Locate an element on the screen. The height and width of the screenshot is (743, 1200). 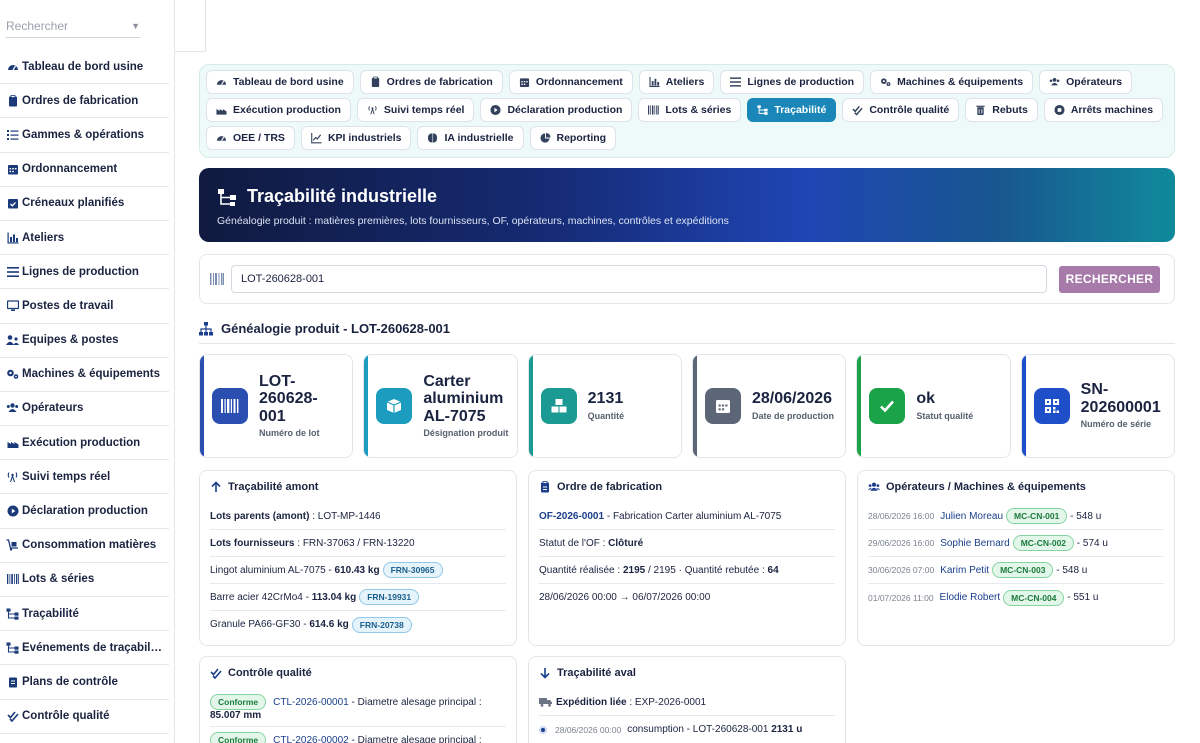
tab-label: Rebuts is located at coordinates (1010, 110).